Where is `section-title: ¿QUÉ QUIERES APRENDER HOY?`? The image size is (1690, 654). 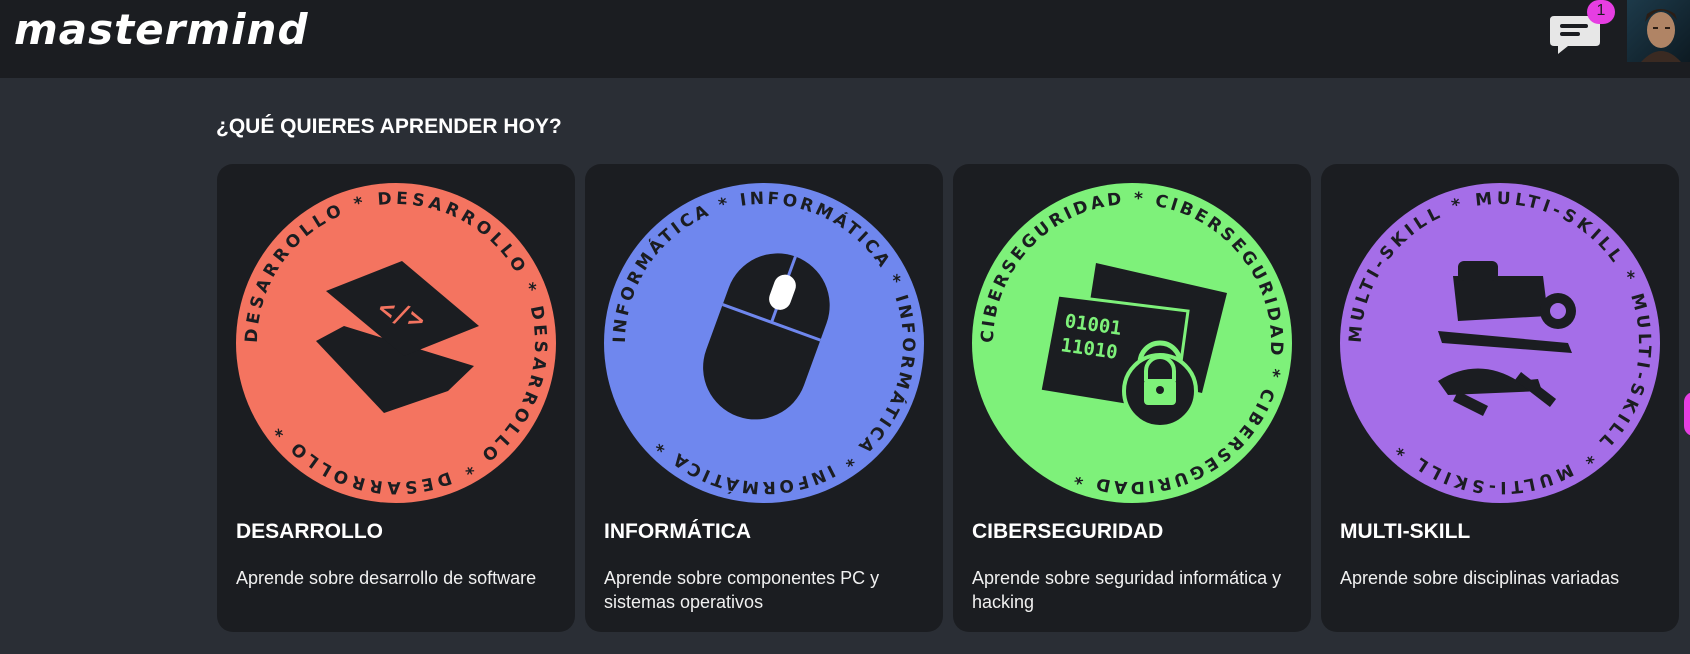
section-title: ¿QUÉ QUIERES APRENDER HOY? is located at coordinates (389, 126).